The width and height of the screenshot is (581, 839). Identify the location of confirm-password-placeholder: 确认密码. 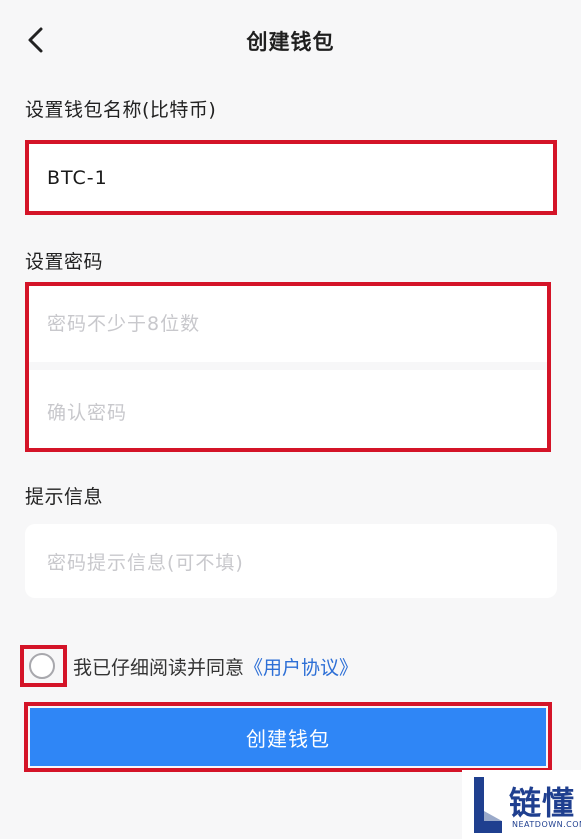
(87, 412).